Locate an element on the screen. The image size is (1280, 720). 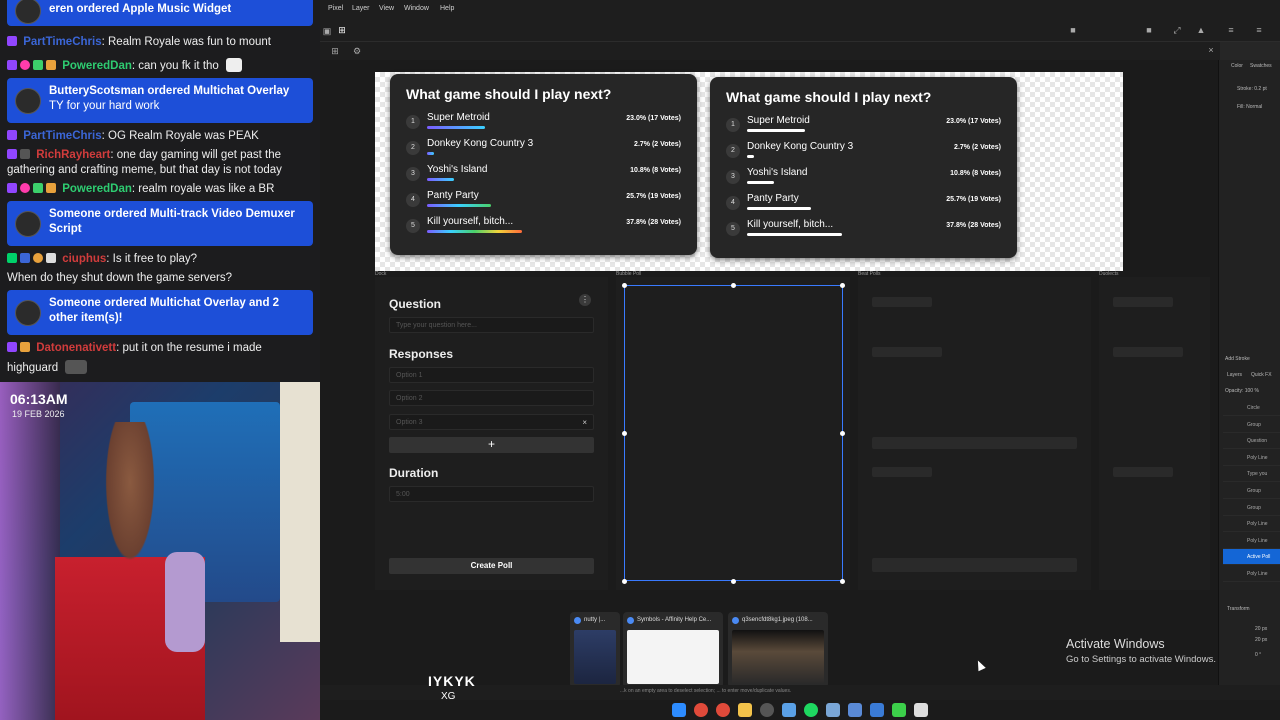
tab-quick-fx: Quick FX is located at coordinates (1261, 375).